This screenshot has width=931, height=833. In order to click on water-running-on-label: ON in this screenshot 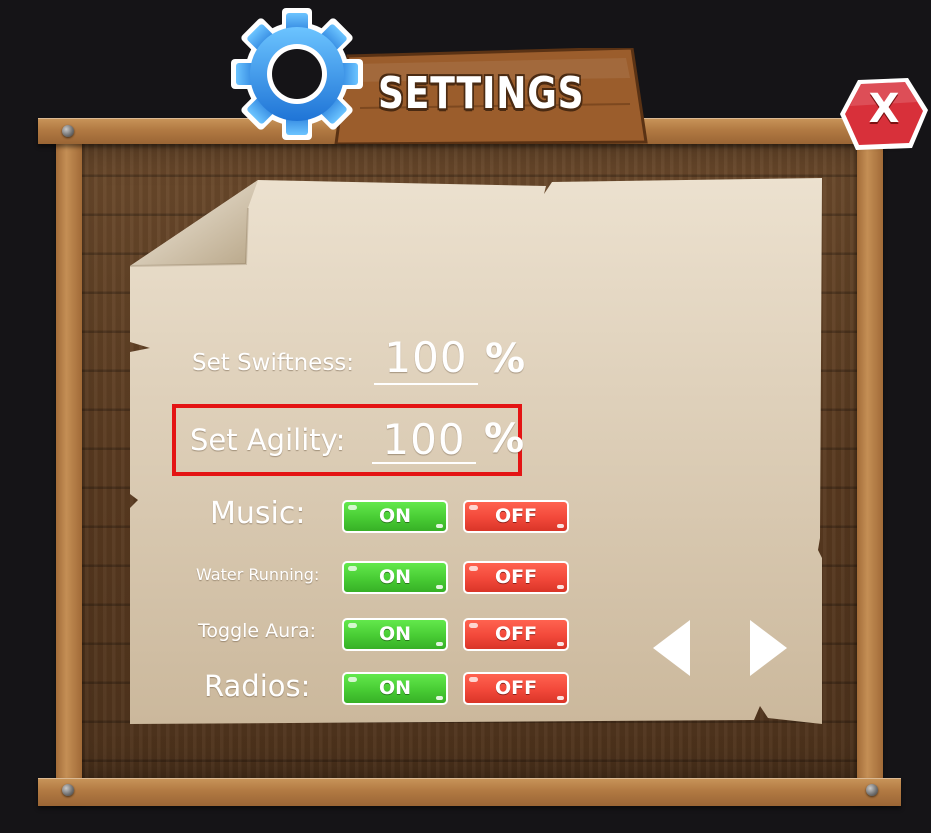, I will do `click(395, 577)`.